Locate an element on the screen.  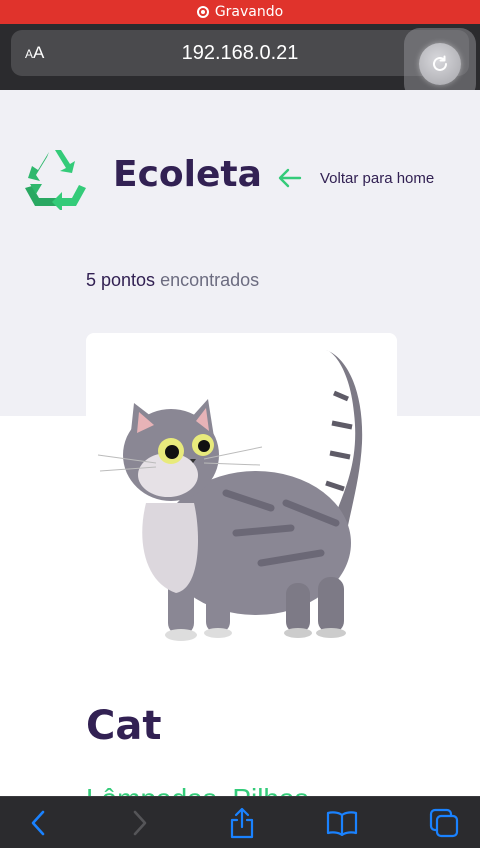
arrow-left-icon is located at coordinates (290, 178).